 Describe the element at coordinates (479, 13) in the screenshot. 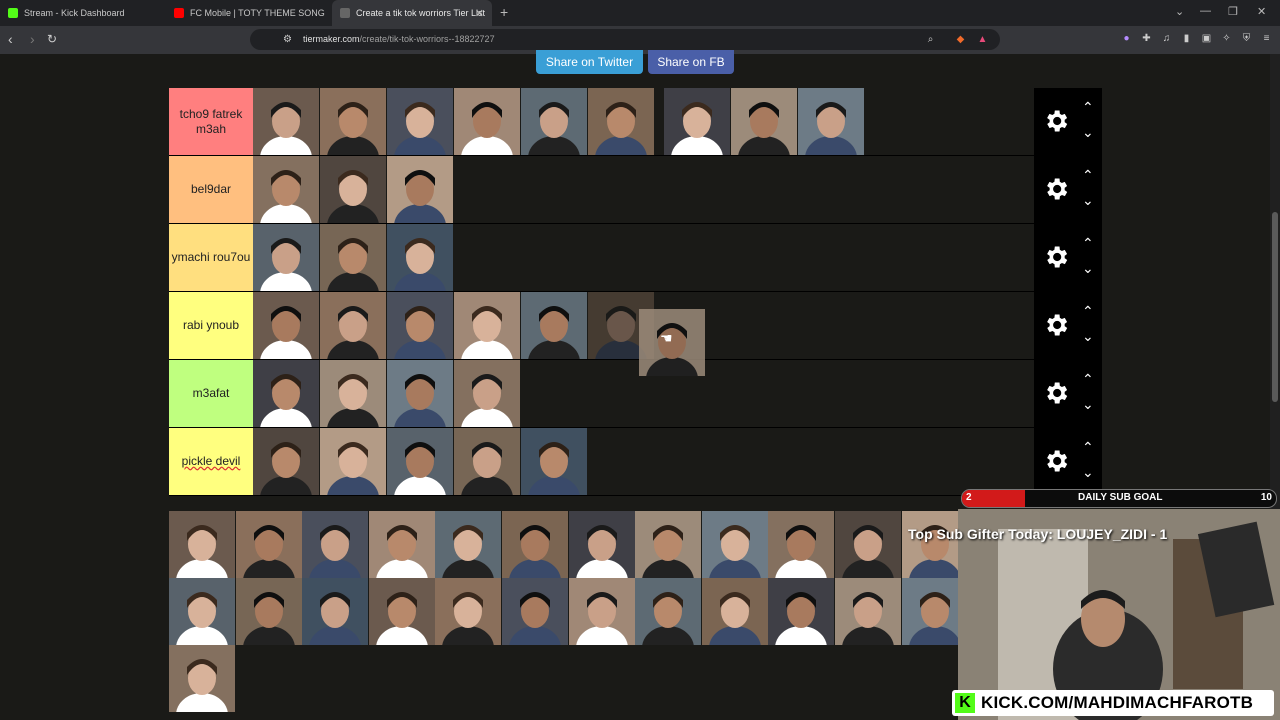

I see `close-tab-icon: ✕` at that location.